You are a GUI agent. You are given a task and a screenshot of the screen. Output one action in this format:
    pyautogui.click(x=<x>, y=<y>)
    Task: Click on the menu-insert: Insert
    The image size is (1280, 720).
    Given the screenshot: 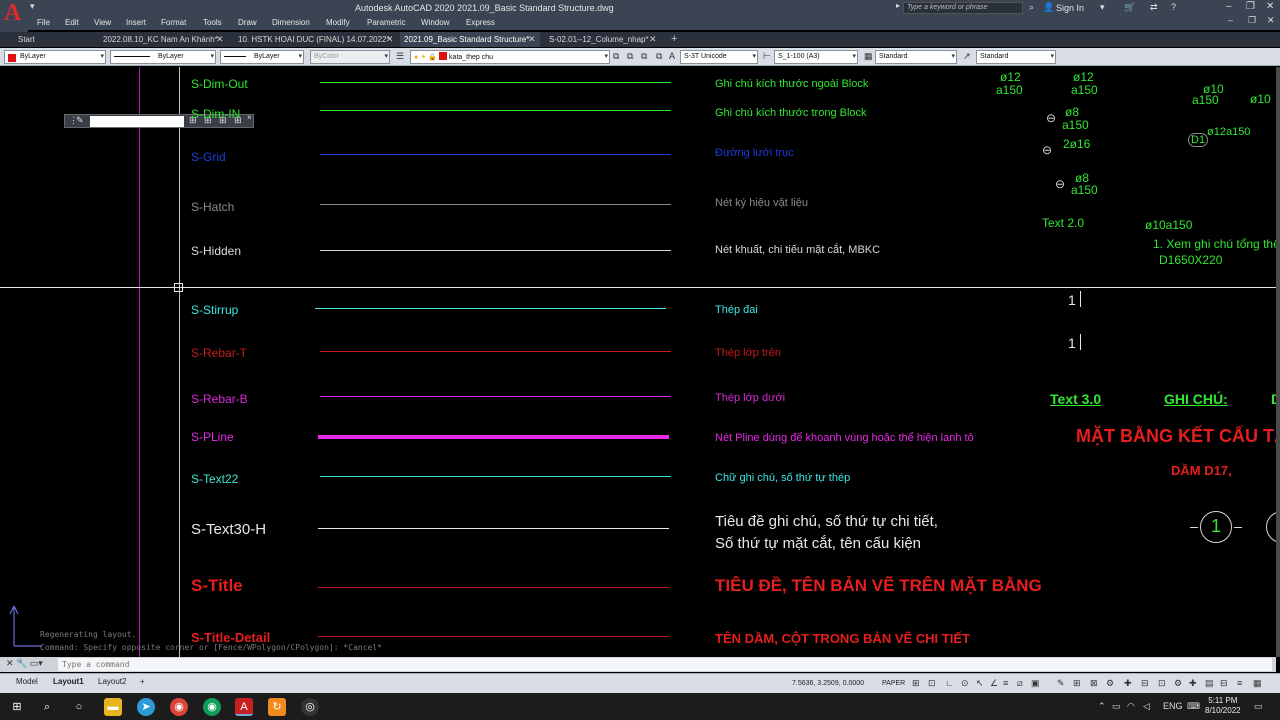 What is the action you would take?
    pyautogui.click(x=136, y=22)
    